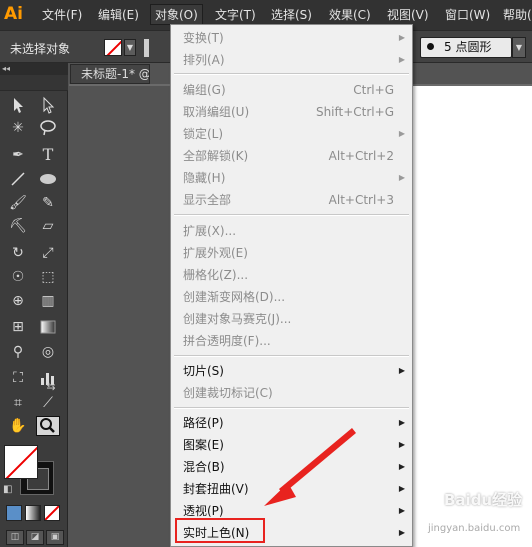 The height and width of the screenshot is (547, 532). Describe the element at coordinates (13, 14) in the screenshot. I see `illustrator-logo: Ai` at that location.